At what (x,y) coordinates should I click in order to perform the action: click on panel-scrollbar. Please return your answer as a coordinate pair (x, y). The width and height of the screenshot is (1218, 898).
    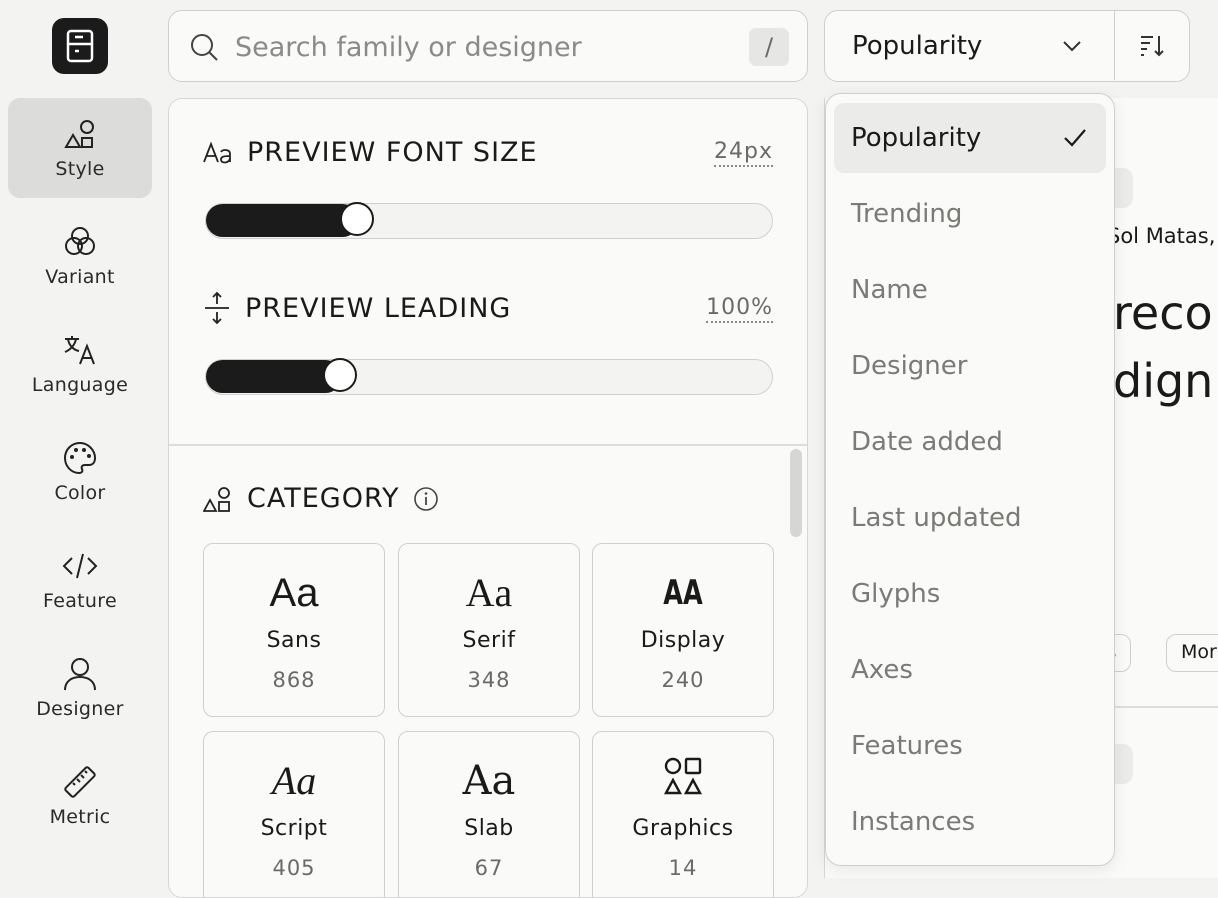
    Looking at the image, I should click on (796, 493).